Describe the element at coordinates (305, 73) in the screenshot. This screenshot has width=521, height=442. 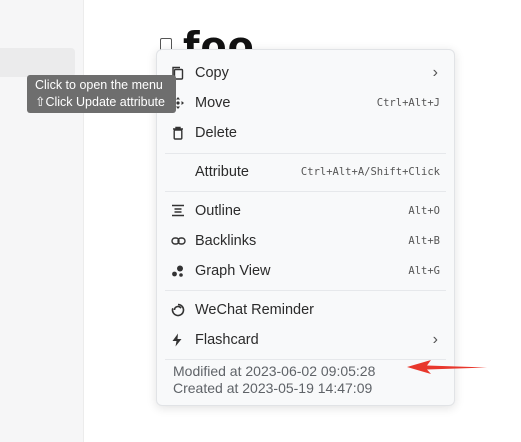
I see `menu-item-copy: Copy ›` at that location.